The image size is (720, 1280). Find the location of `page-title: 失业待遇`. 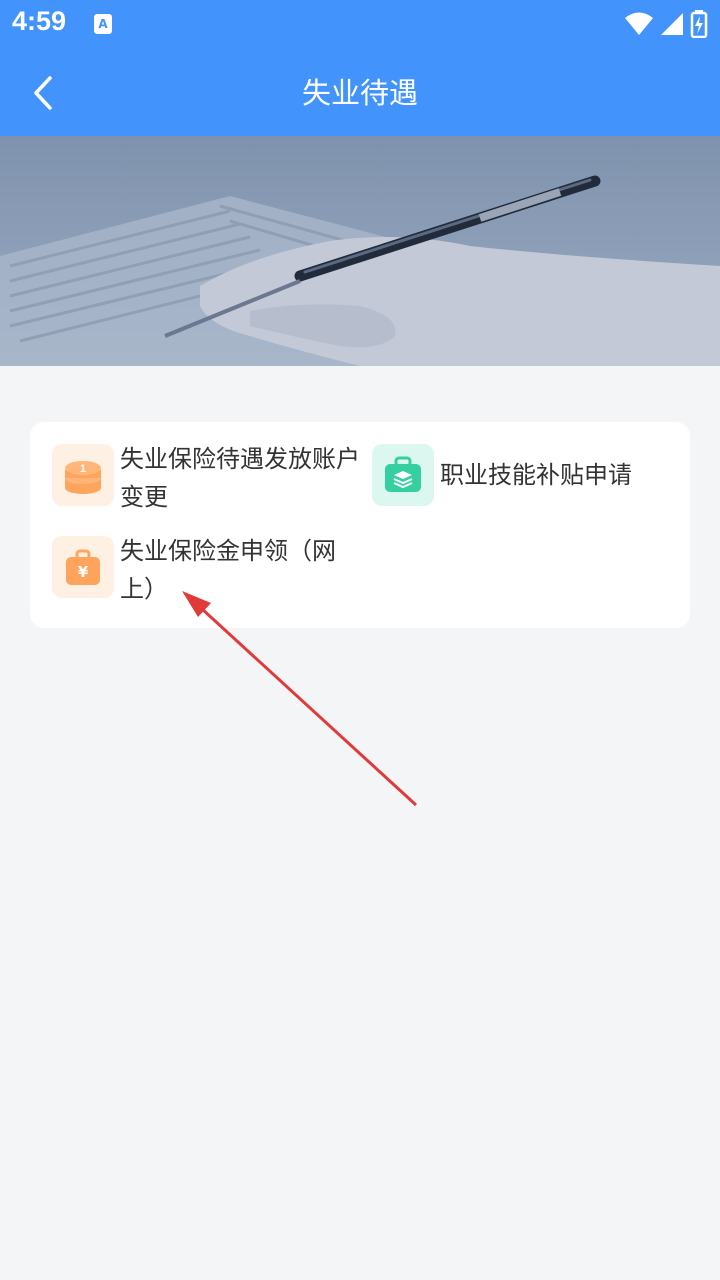

page-title: 失业待遇 is located at coordinates (359, 93).